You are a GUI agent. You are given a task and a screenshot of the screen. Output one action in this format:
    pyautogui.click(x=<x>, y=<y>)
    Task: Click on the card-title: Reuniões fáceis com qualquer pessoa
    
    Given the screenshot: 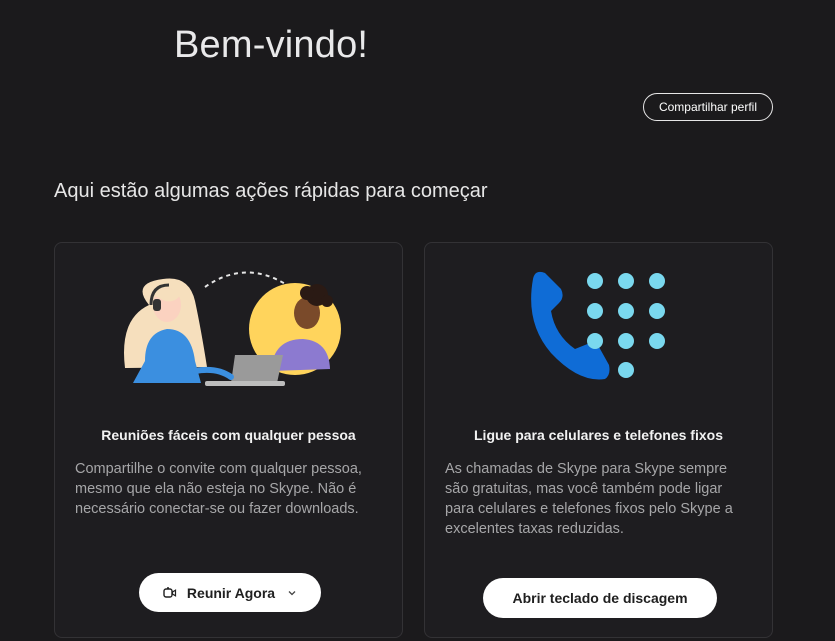 What is the action you would take?
    pyautogui.click(x=228, y=435)
    